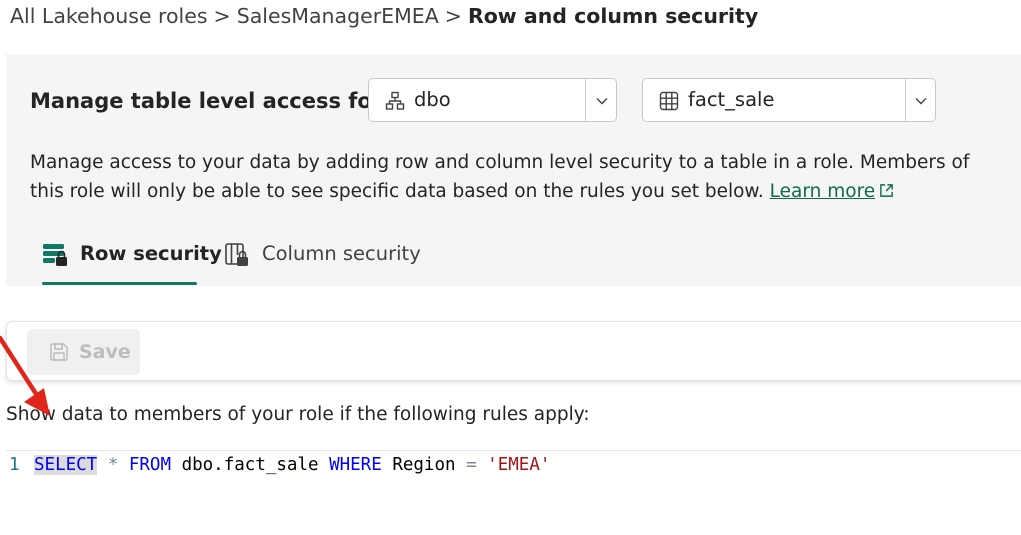 This screenshot has height=535, width=1021. What do you see at coordinates (119, 283) in the screenshot?
I see `tab-selected-indicator` at bounding box center [119, 283].